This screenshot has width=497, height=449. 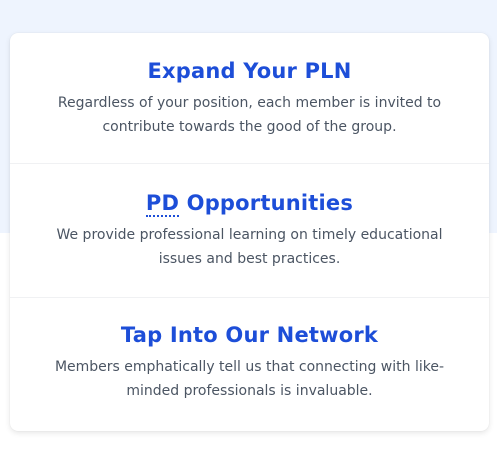 What do you see at coordinates (266, 203) in the screenshot?
I see `feature-title-rest: Opportunities` at bounding box center [266, 203].